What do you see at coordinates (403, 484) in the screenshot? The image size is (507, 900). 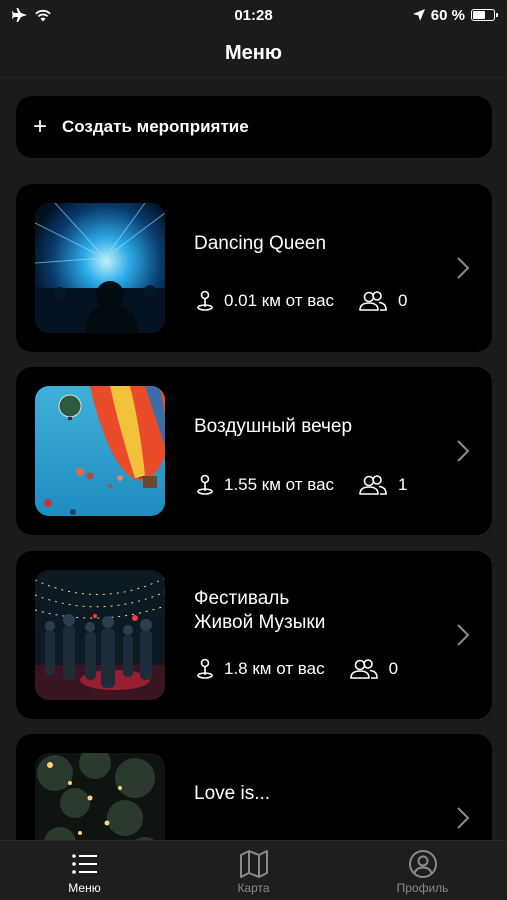 I see `participants-count: 1` at bounding box center [403, 484].